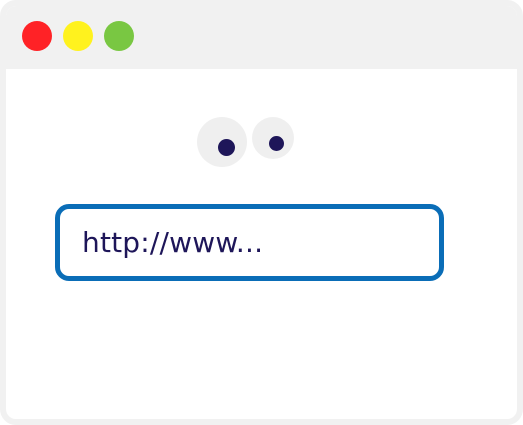 This screenshot has height=425, width=523. I want to click on title-bar, so click(261, 37).